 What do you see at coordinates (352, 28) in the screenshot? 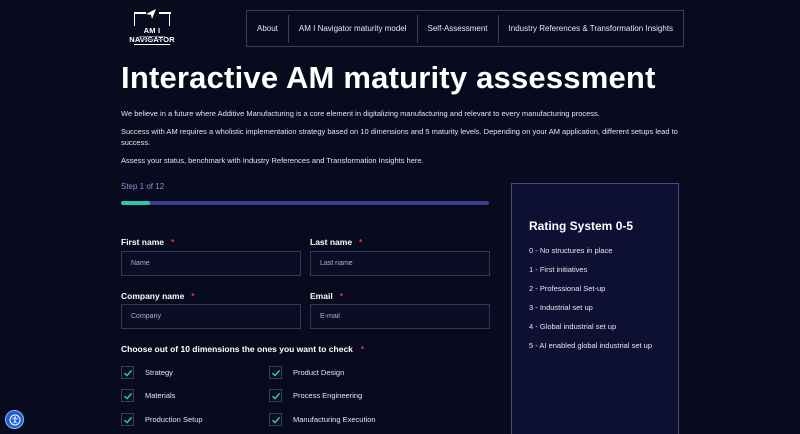
I see `nav-maturity-model: AM I Navigator maturity model` at bounding box center [352, 28].